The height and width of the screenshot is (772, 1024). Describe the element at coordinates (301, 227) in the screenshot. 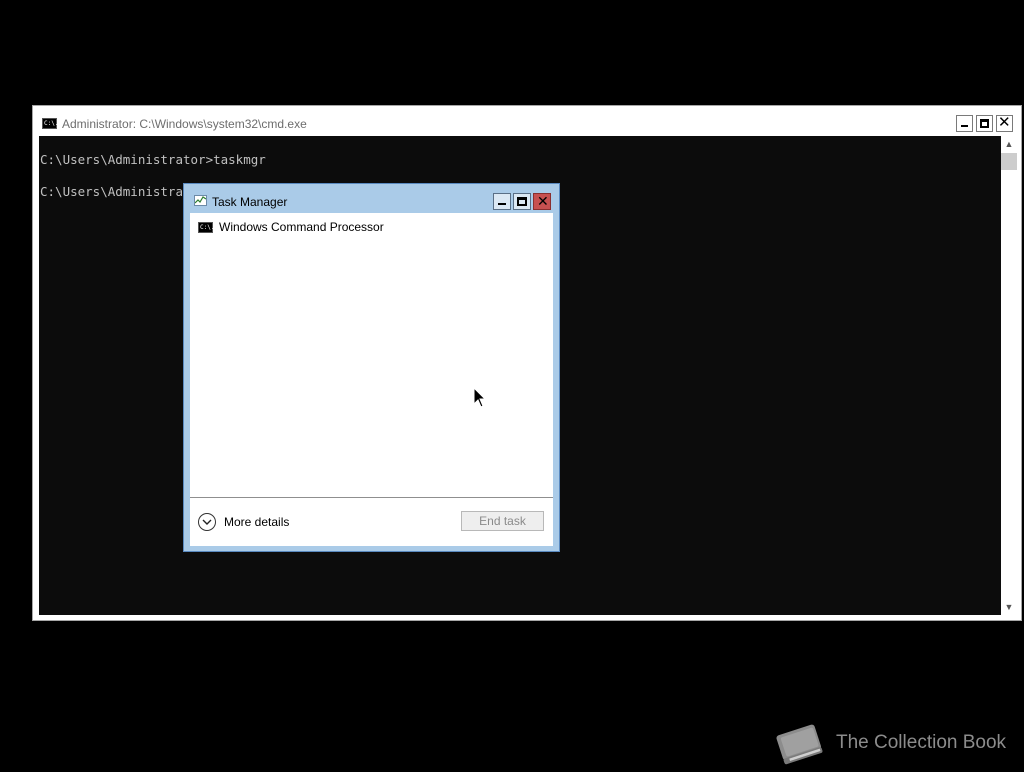

I see `process-name: Windows Command Processor` at that location.